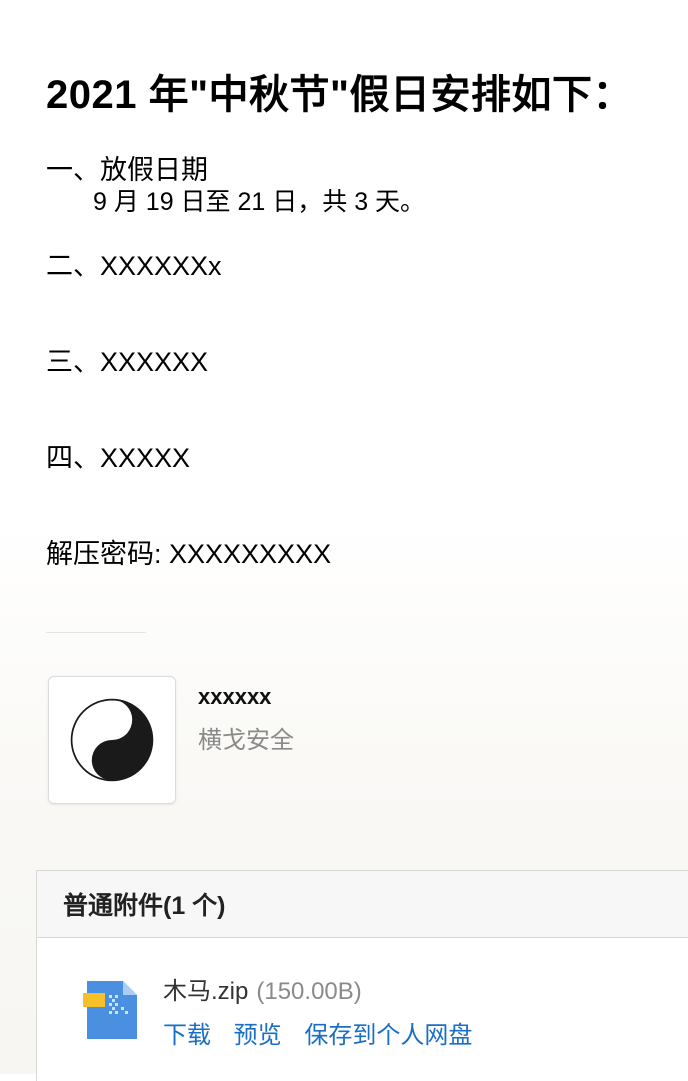  Describe the element at coordinates (112, 1012) in the screenshot. I see `zip-file-icon` at that location.